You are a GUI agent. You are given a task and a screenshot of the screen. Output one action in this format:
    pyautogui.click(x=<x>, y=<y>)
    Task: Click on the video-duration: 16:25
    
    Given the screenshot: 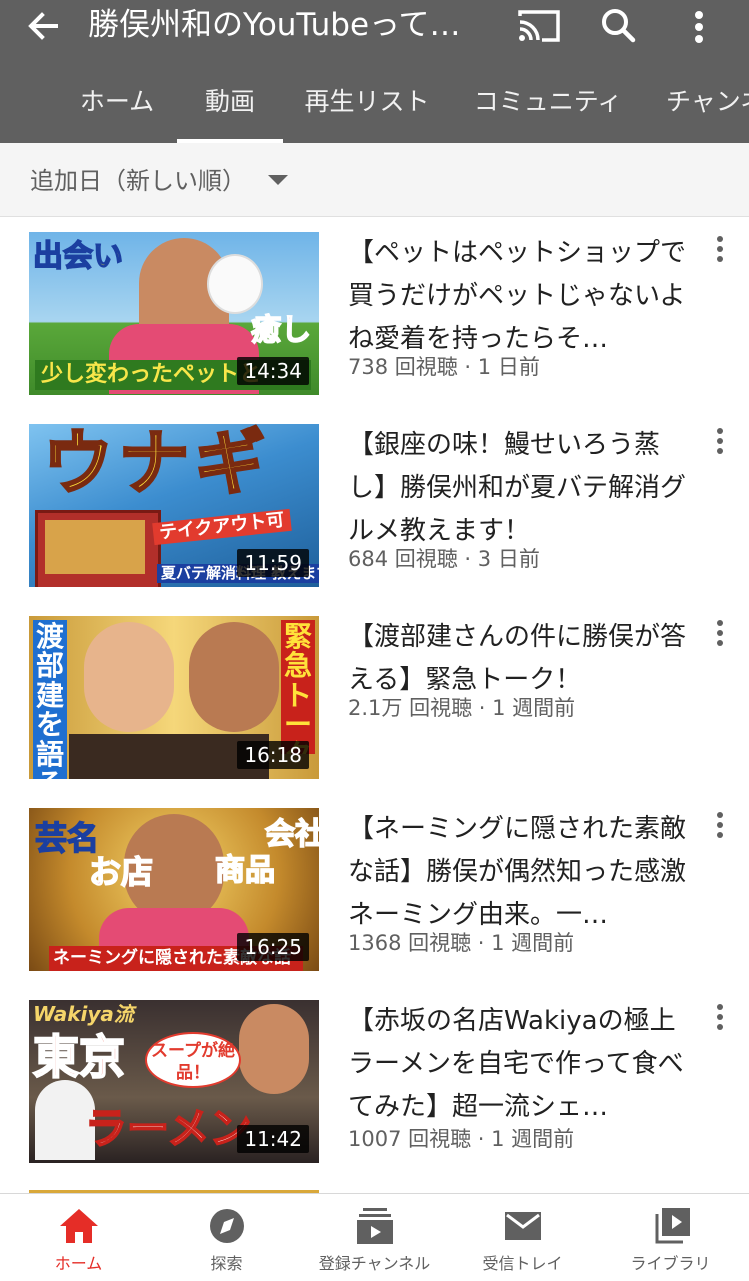 What is the action you would take?
    pyautogui.click(x=273, y=947)
    